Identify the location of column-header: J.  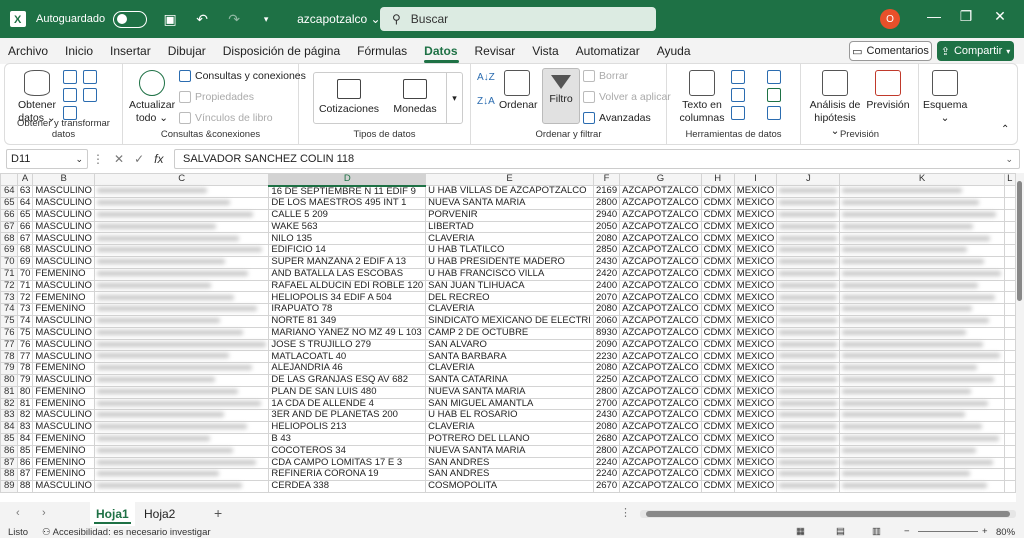
(808, 179).